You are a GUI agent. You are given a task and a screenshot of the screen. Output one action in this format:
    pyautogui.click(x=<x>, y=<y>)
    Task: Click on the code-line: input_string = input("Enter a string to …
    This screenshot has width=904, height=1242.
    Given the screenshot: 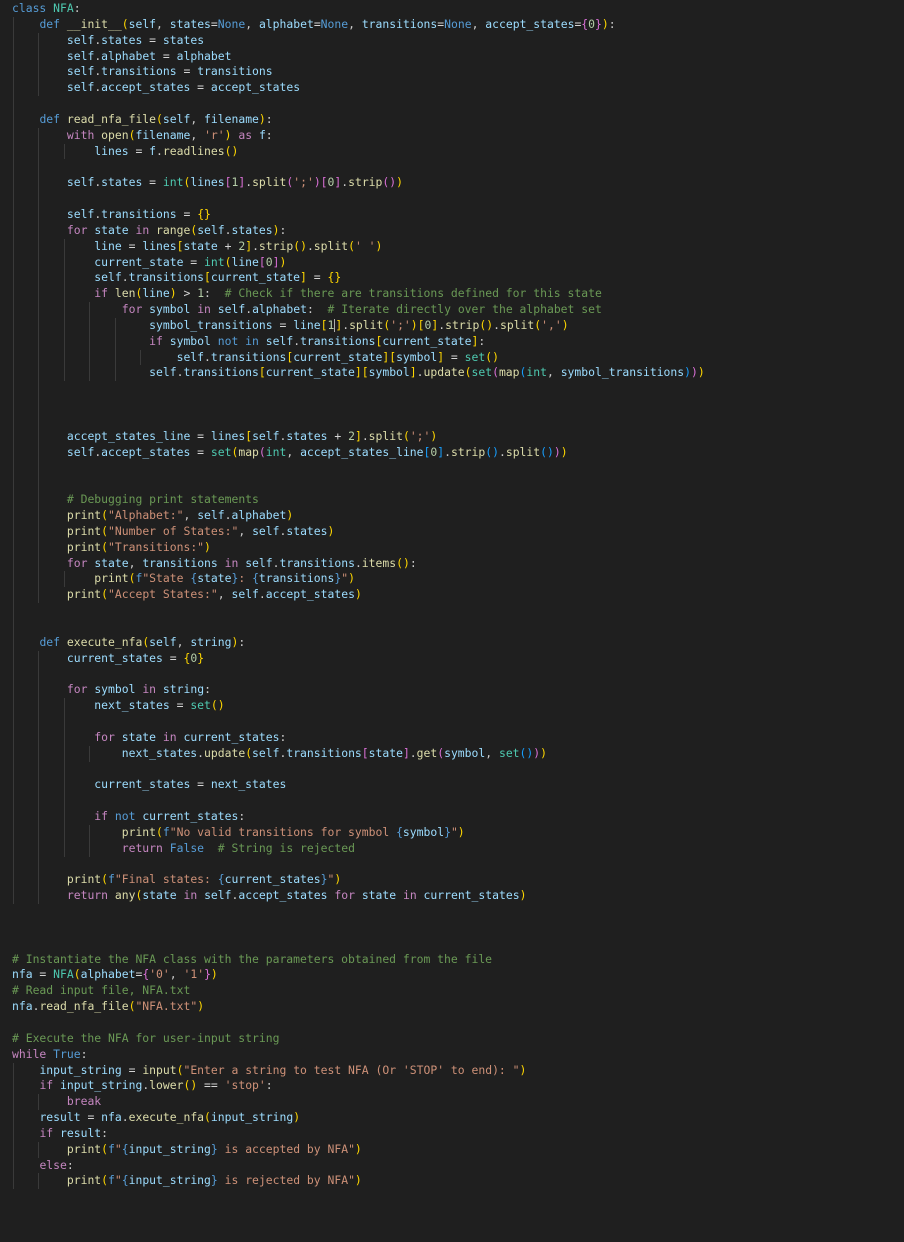 What is the action you would take?
    pyautogui.click(x=458, y=1070)
    